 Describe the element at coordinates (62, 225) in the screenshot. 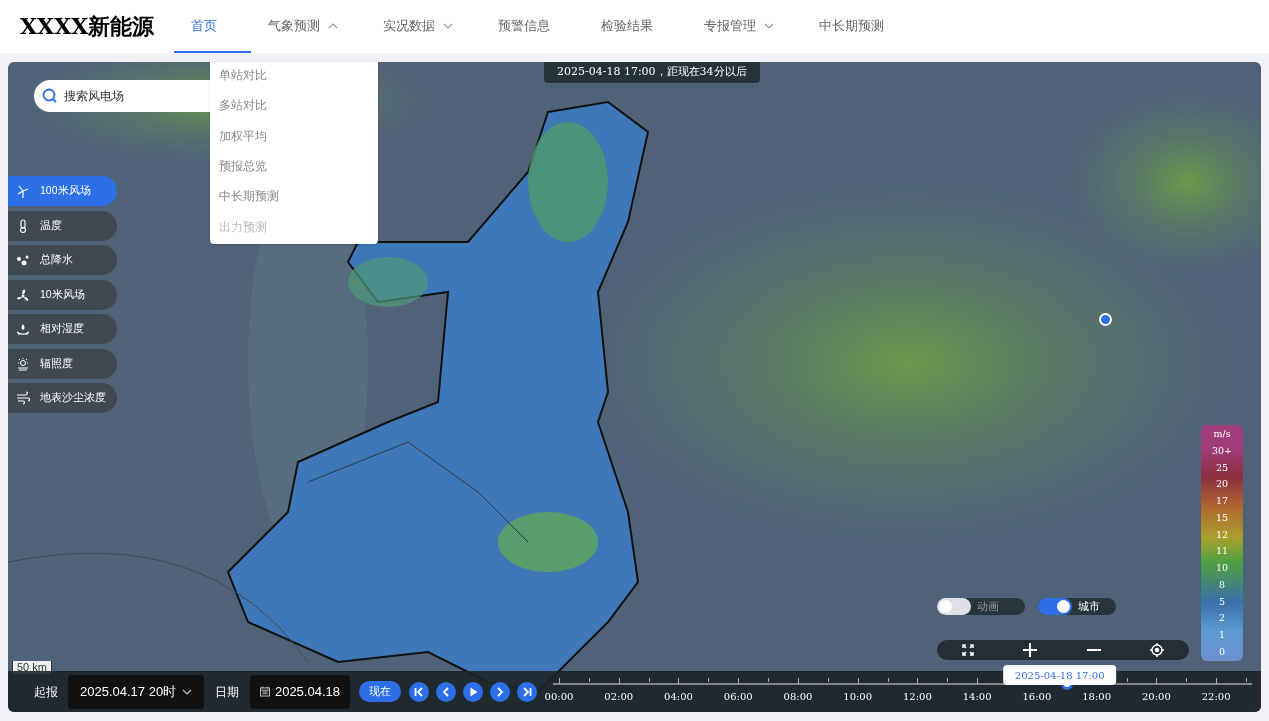

I see `layer-button: 温度` at that location.